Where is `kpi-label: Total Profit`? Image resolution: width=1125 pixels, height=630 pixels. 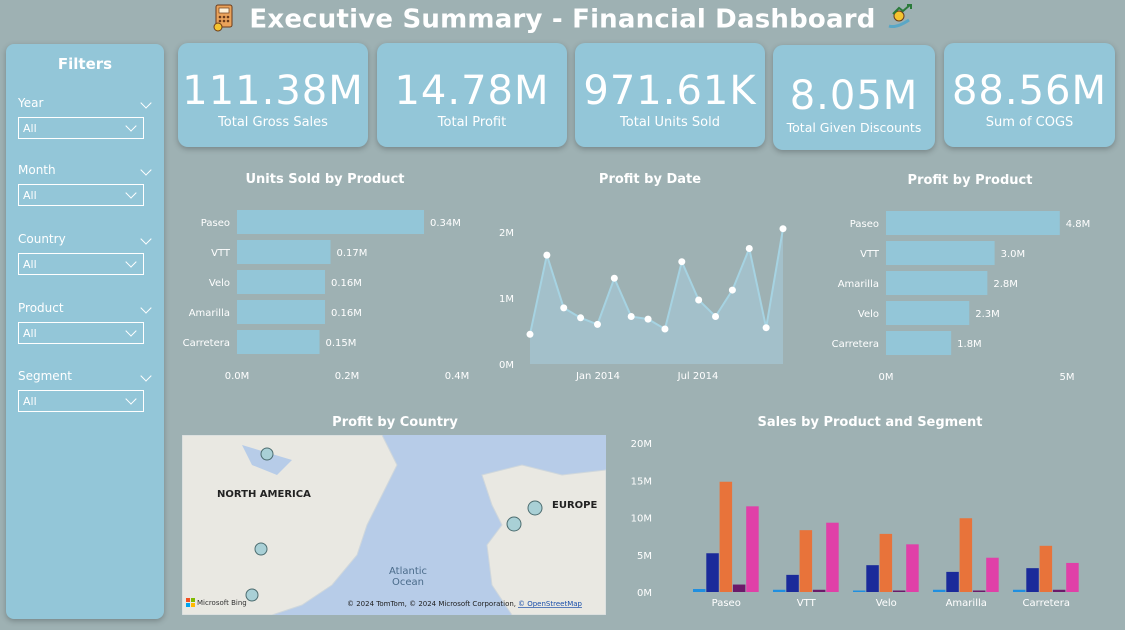
kpi-label: Total Profit is located at coordinates (472, 122).